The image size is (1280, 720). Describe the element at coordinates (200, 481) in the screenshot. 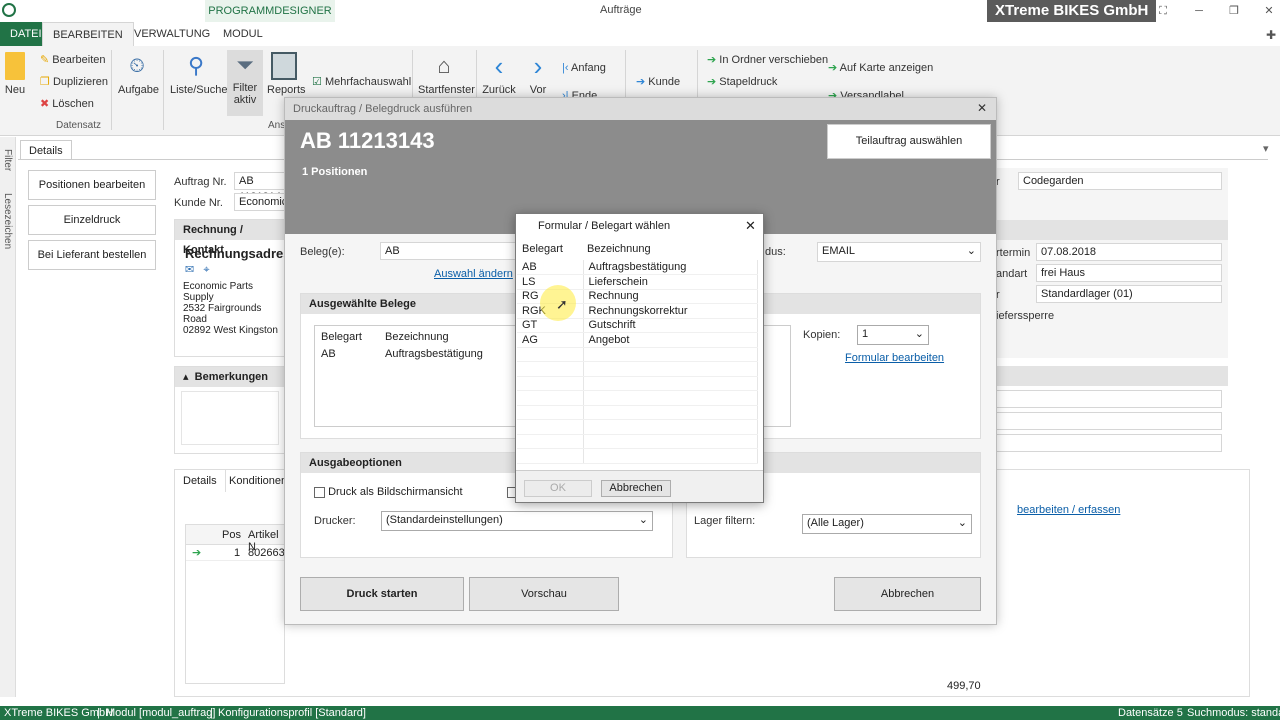

I see `tab-bottom-details: Details` at that location.